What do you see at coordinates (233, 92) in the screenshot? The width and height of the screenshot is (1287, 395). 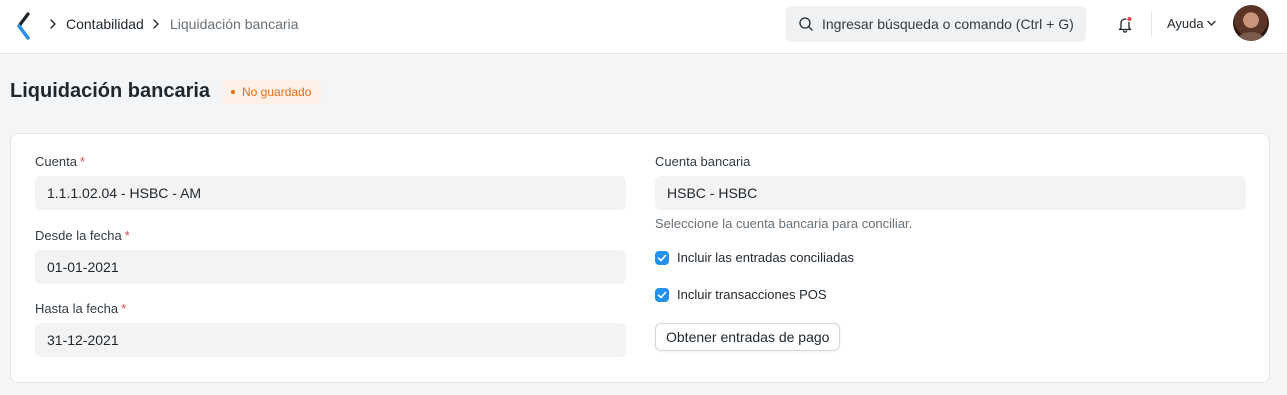 I see `status-dot-icon` at bounding box center [233, 92].